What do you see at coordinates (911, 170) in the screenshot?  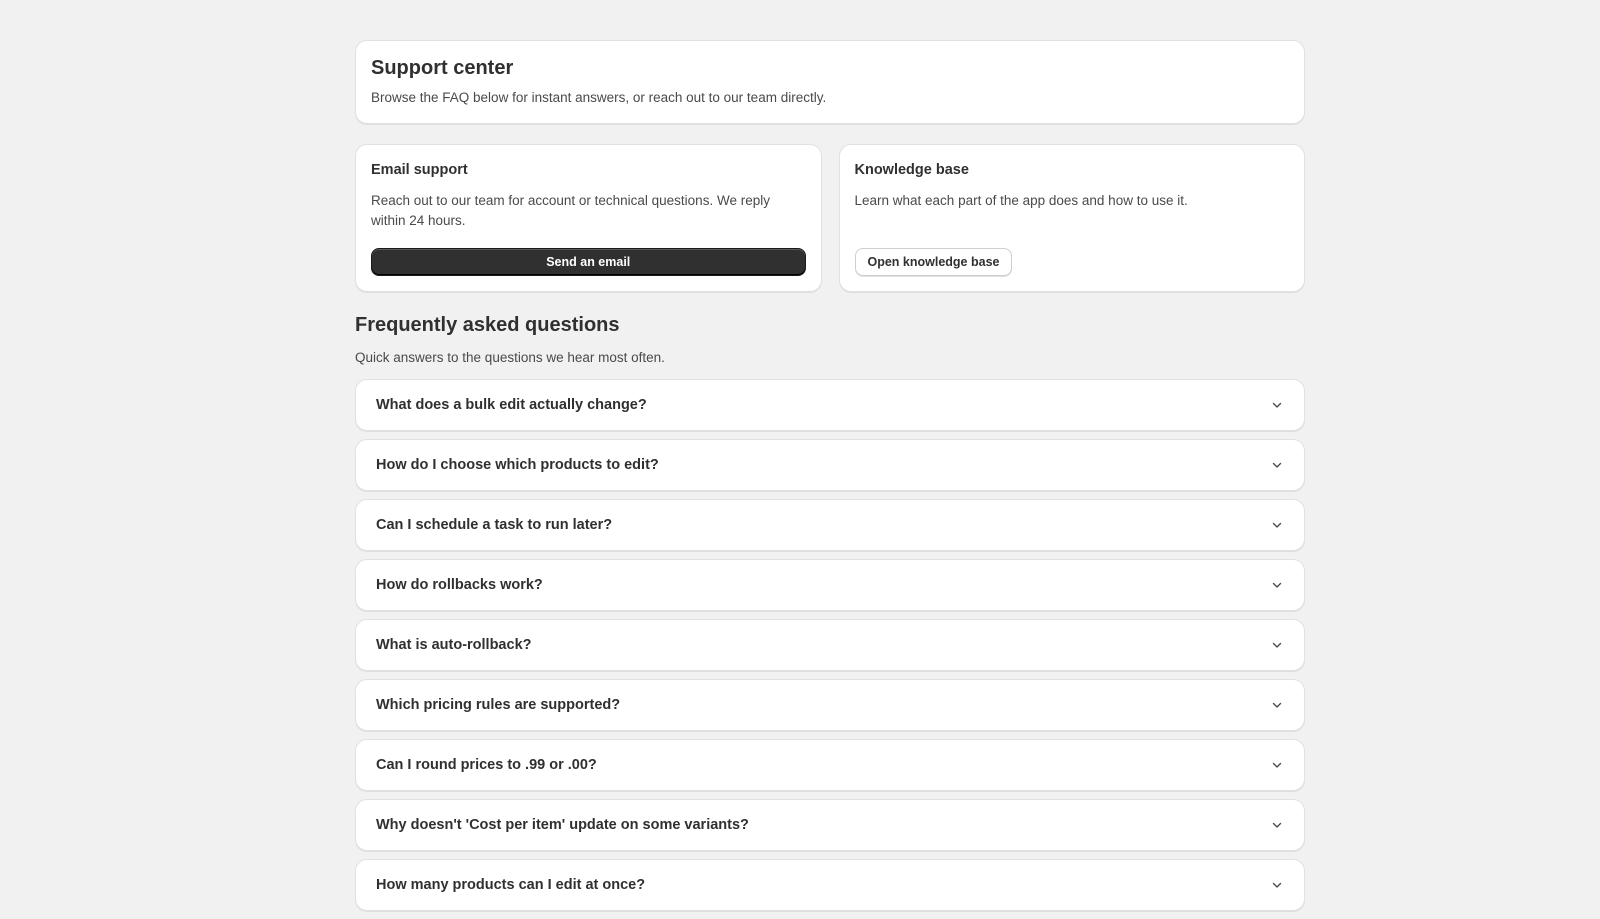 I see `knowledge-base-title: Knowledge base` at bounding box center [911, 170].